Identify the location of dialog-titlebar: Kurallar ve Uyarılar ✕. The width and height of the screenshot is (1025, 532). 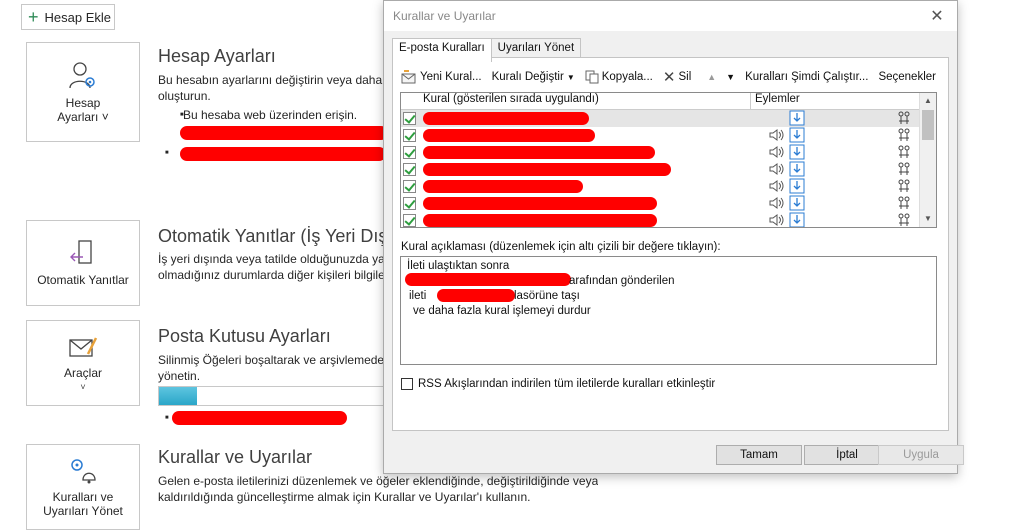
(670, 16).